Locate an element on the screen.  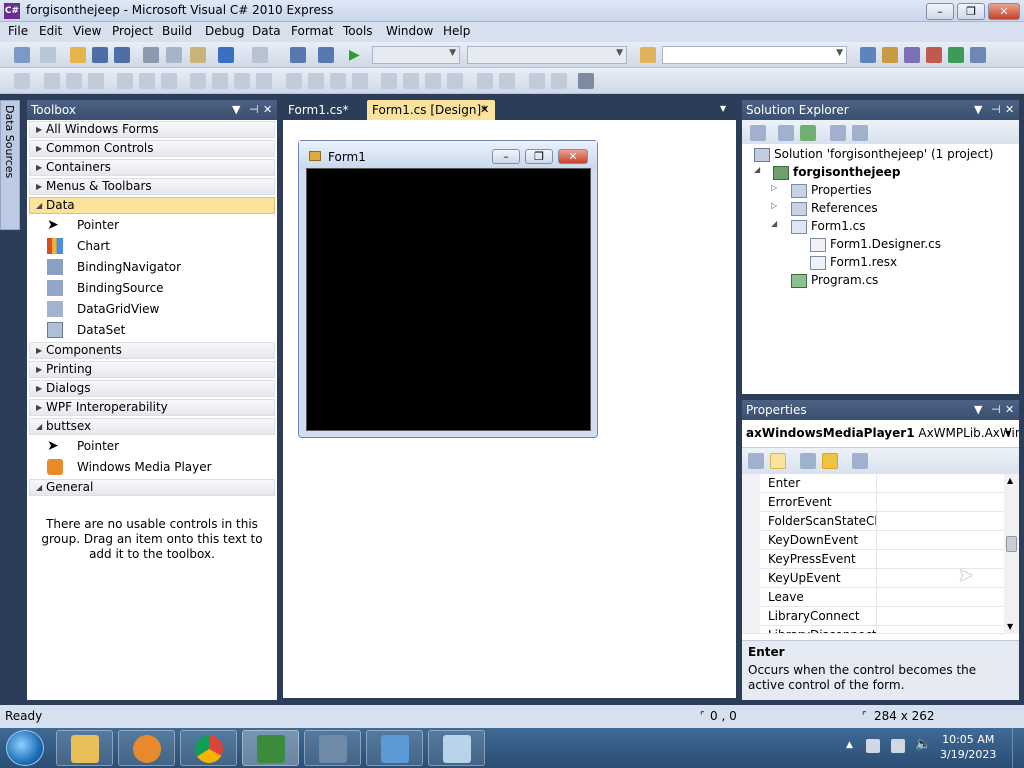
taskbar-chrome is located at coordinates (208, 748).